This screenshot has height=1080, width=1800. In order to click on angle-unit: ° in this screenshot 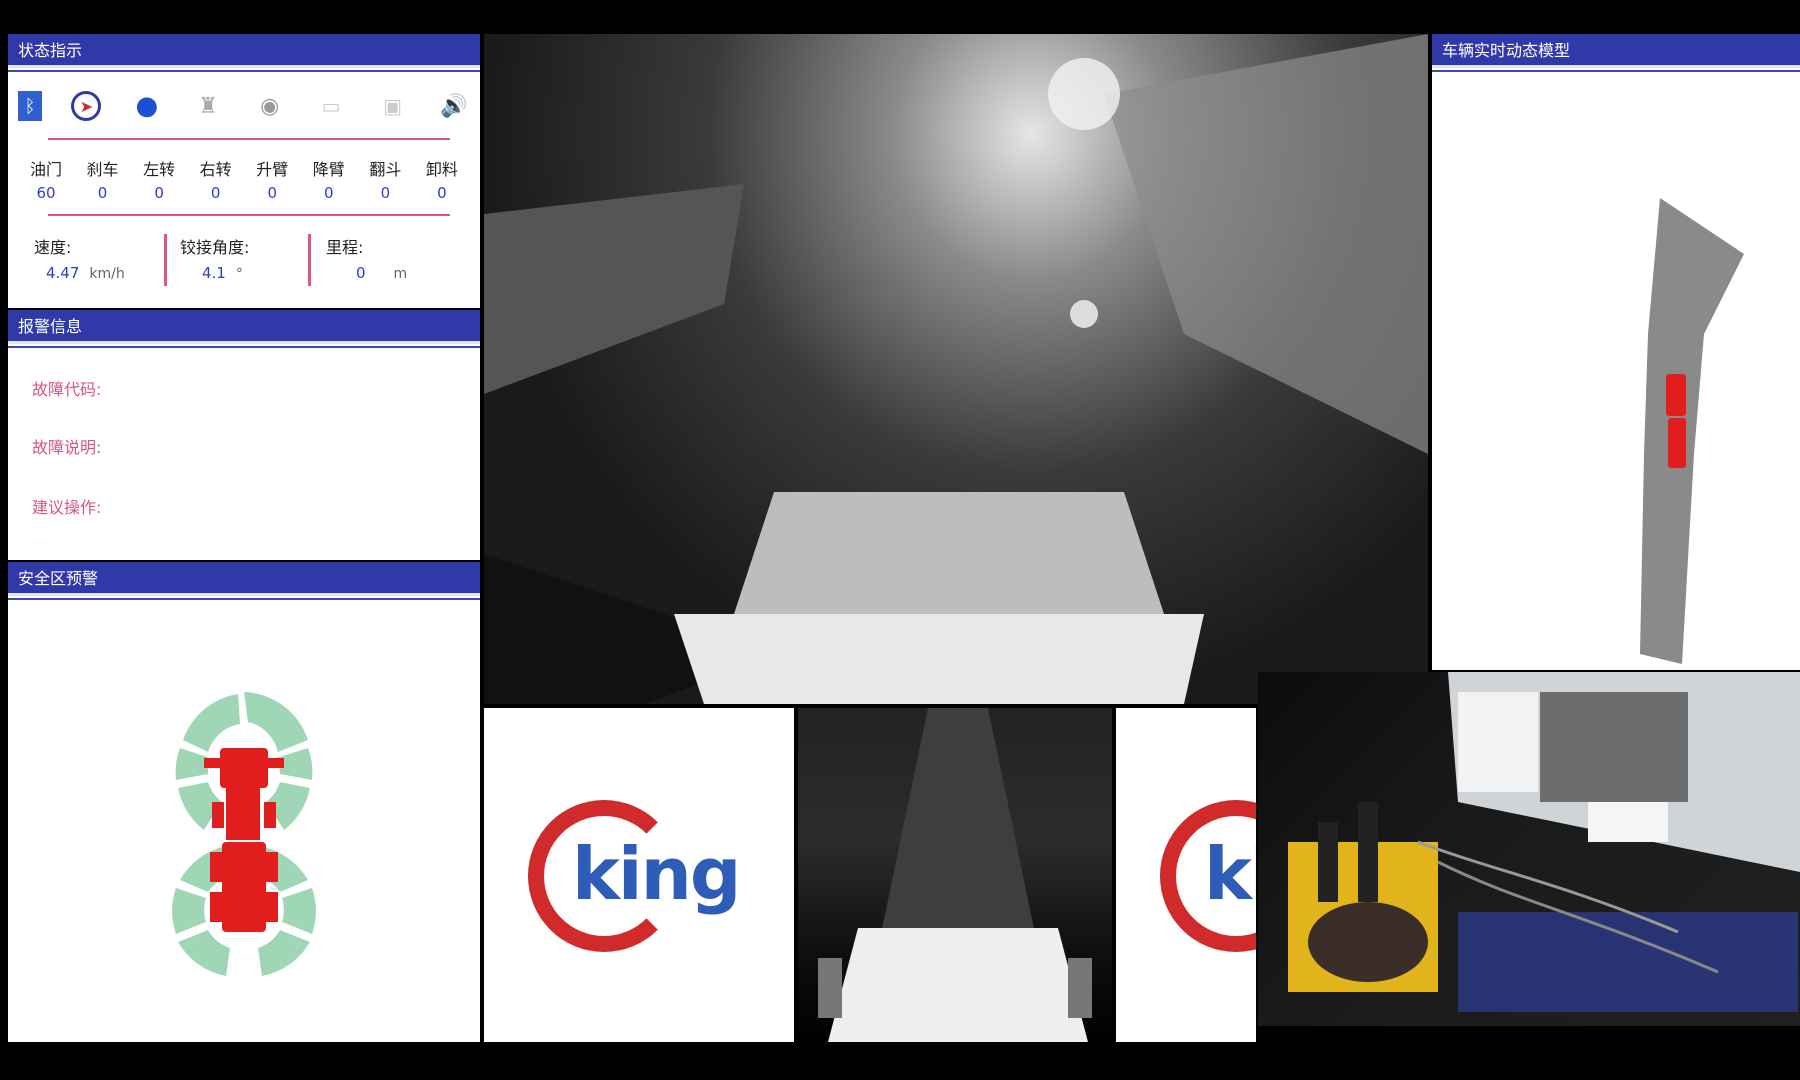, I will do `click(239, 274)`.